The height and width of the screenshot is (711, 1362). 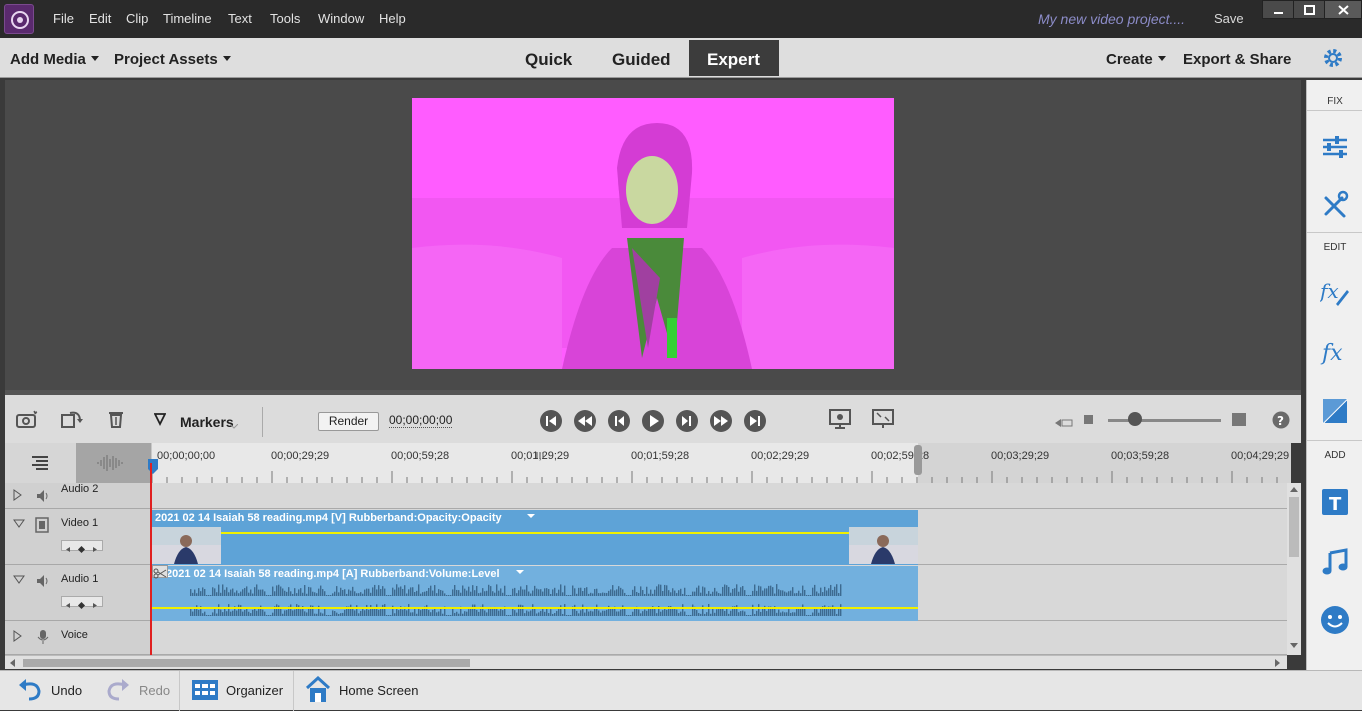 I want to click on menu-tools: Tools, so click(x=285, y=18).